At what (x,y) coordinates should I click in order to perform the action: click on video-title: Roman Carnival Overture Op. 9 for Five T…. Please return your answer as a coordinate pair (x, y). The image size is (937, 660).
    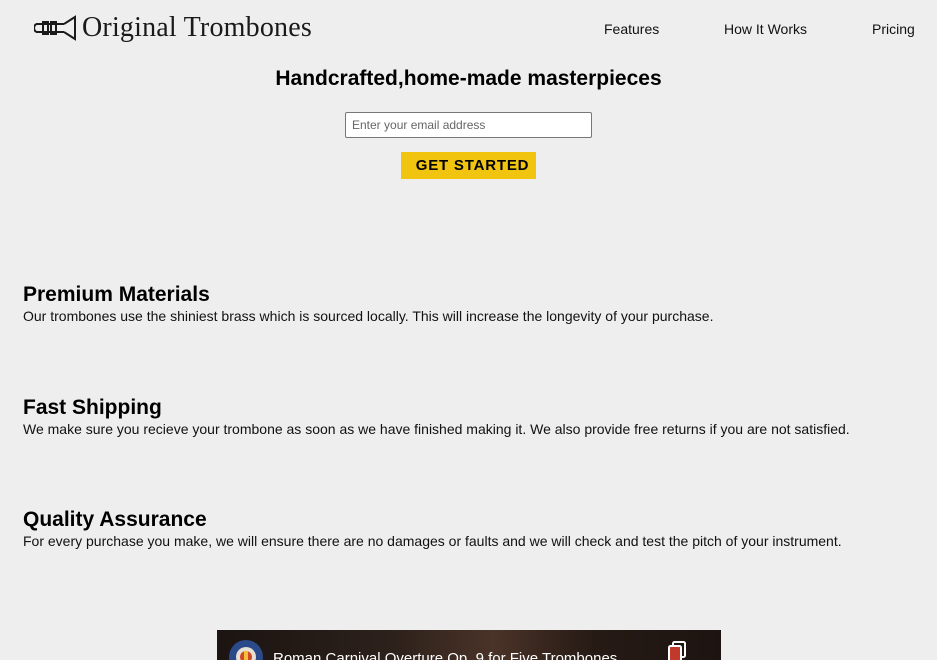
    Looking at the image, I should click on (445, 655).